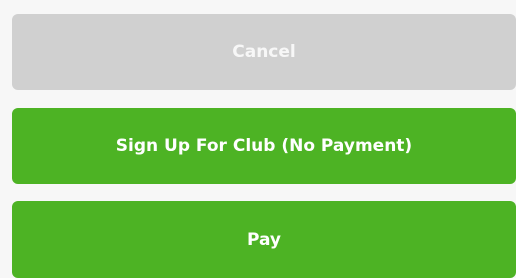 Image resolution: width=516 pixels, height=278 pixels. I want to click on cancel-button-label: Cancel, so click(264, 52).